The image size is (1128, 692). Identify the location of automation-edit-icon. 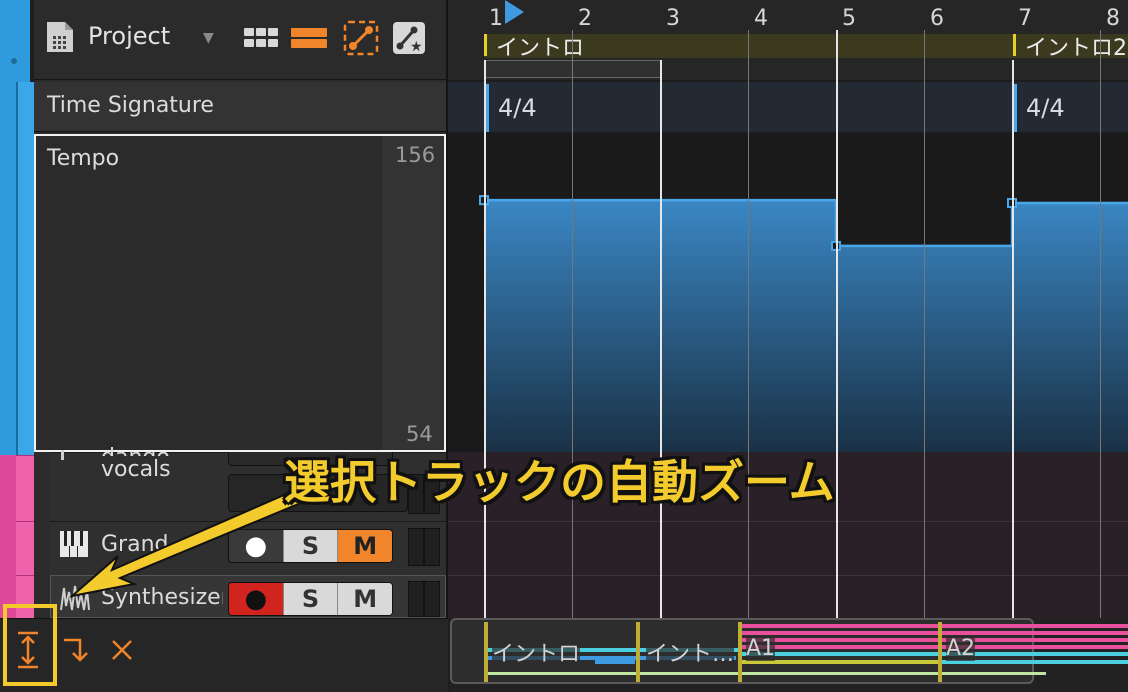
(361, 38).